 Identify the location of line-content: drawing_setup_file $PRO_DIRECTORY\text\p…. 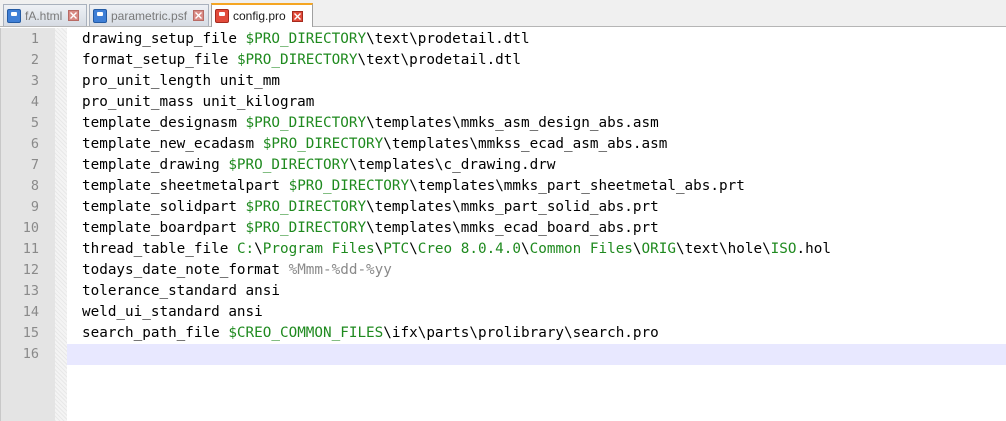
(536, 39).